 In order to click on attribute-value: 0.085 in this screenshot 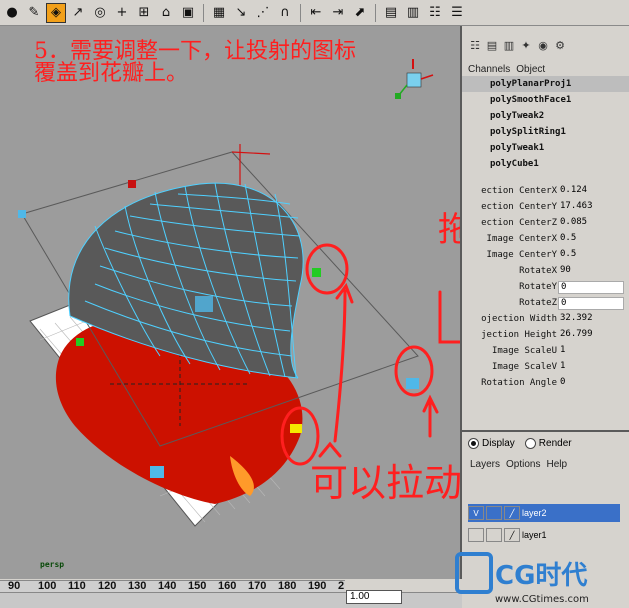, I will do `click(591, 223)`.